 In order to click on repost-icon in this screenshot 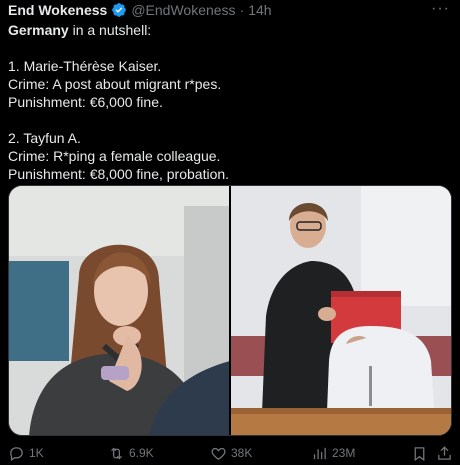, I will do `click(116, 453)`.